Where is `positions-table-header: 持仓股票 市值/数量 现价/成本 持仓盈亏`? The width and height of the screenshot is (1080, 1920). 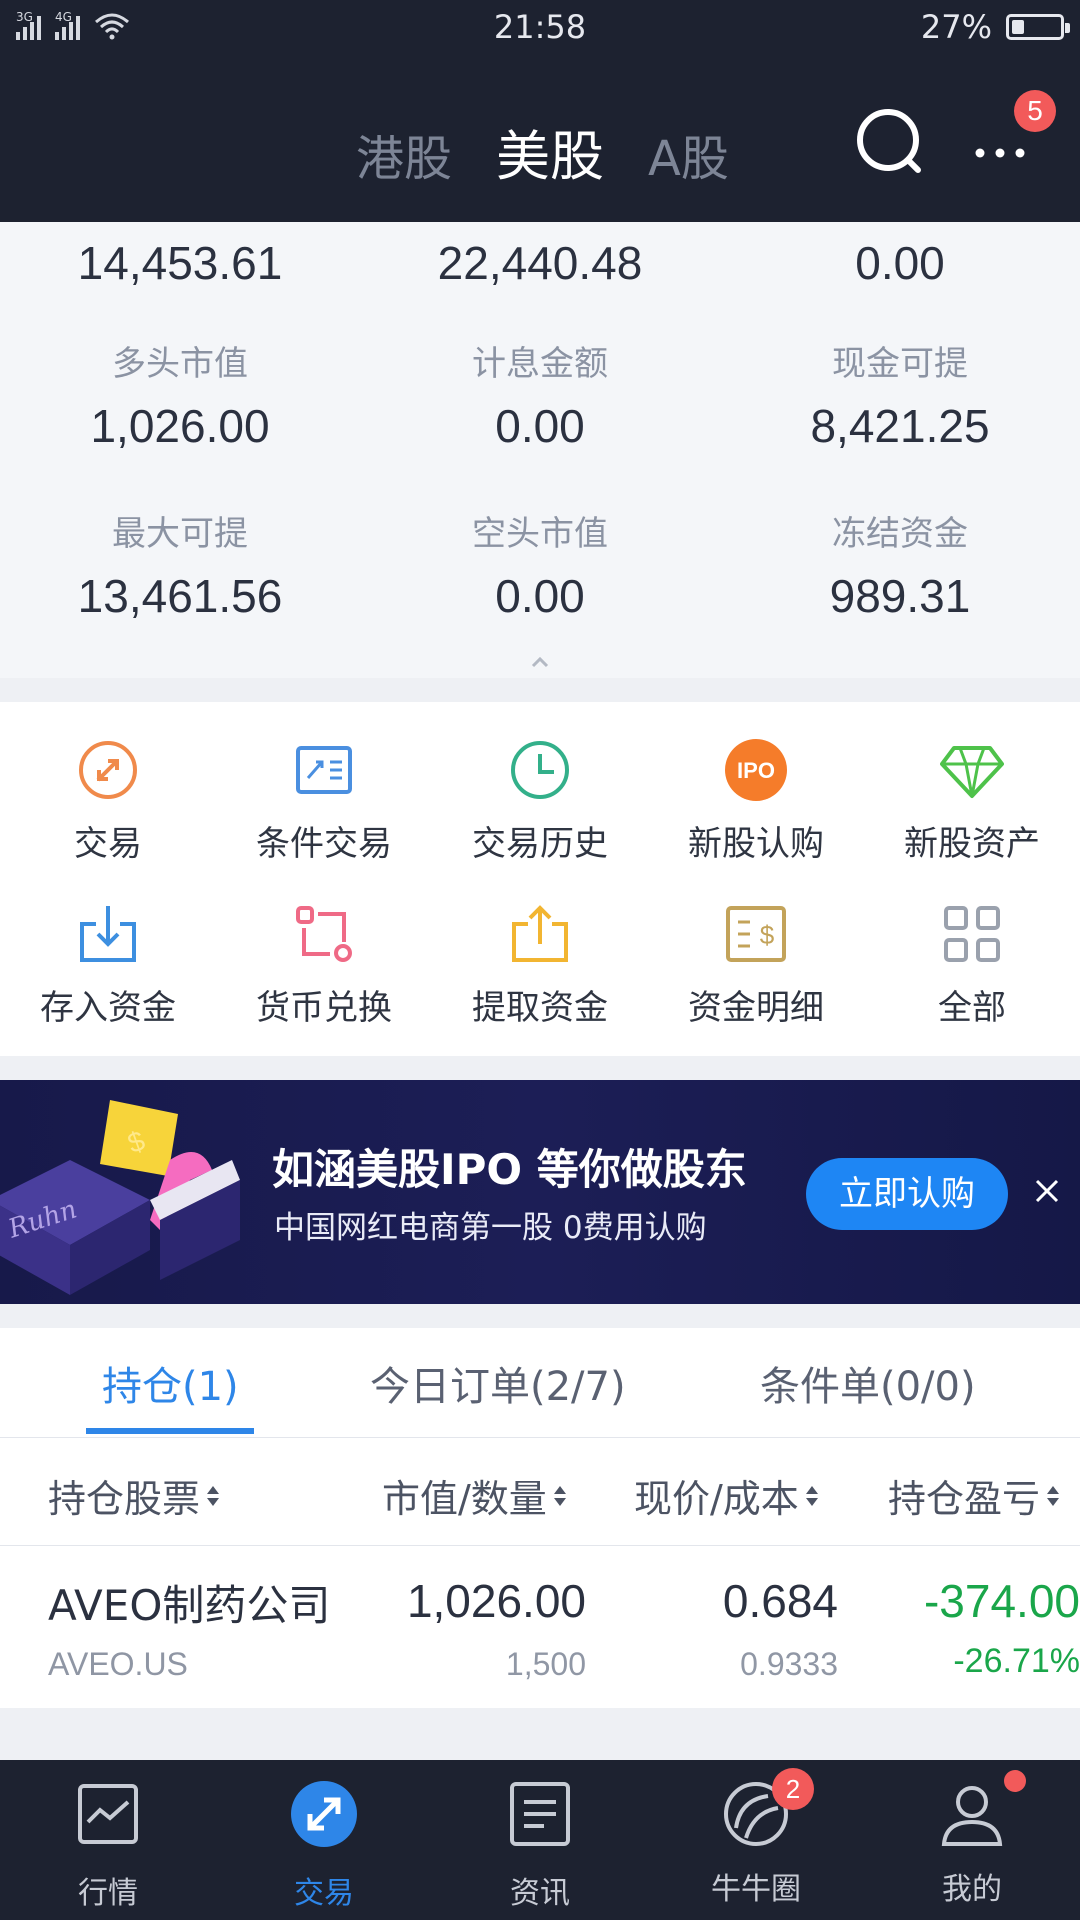
positions-table-header: 持仓股票 市值/数量 现价/成本 持仓盈亏 is located at coordinates (540, 1492).